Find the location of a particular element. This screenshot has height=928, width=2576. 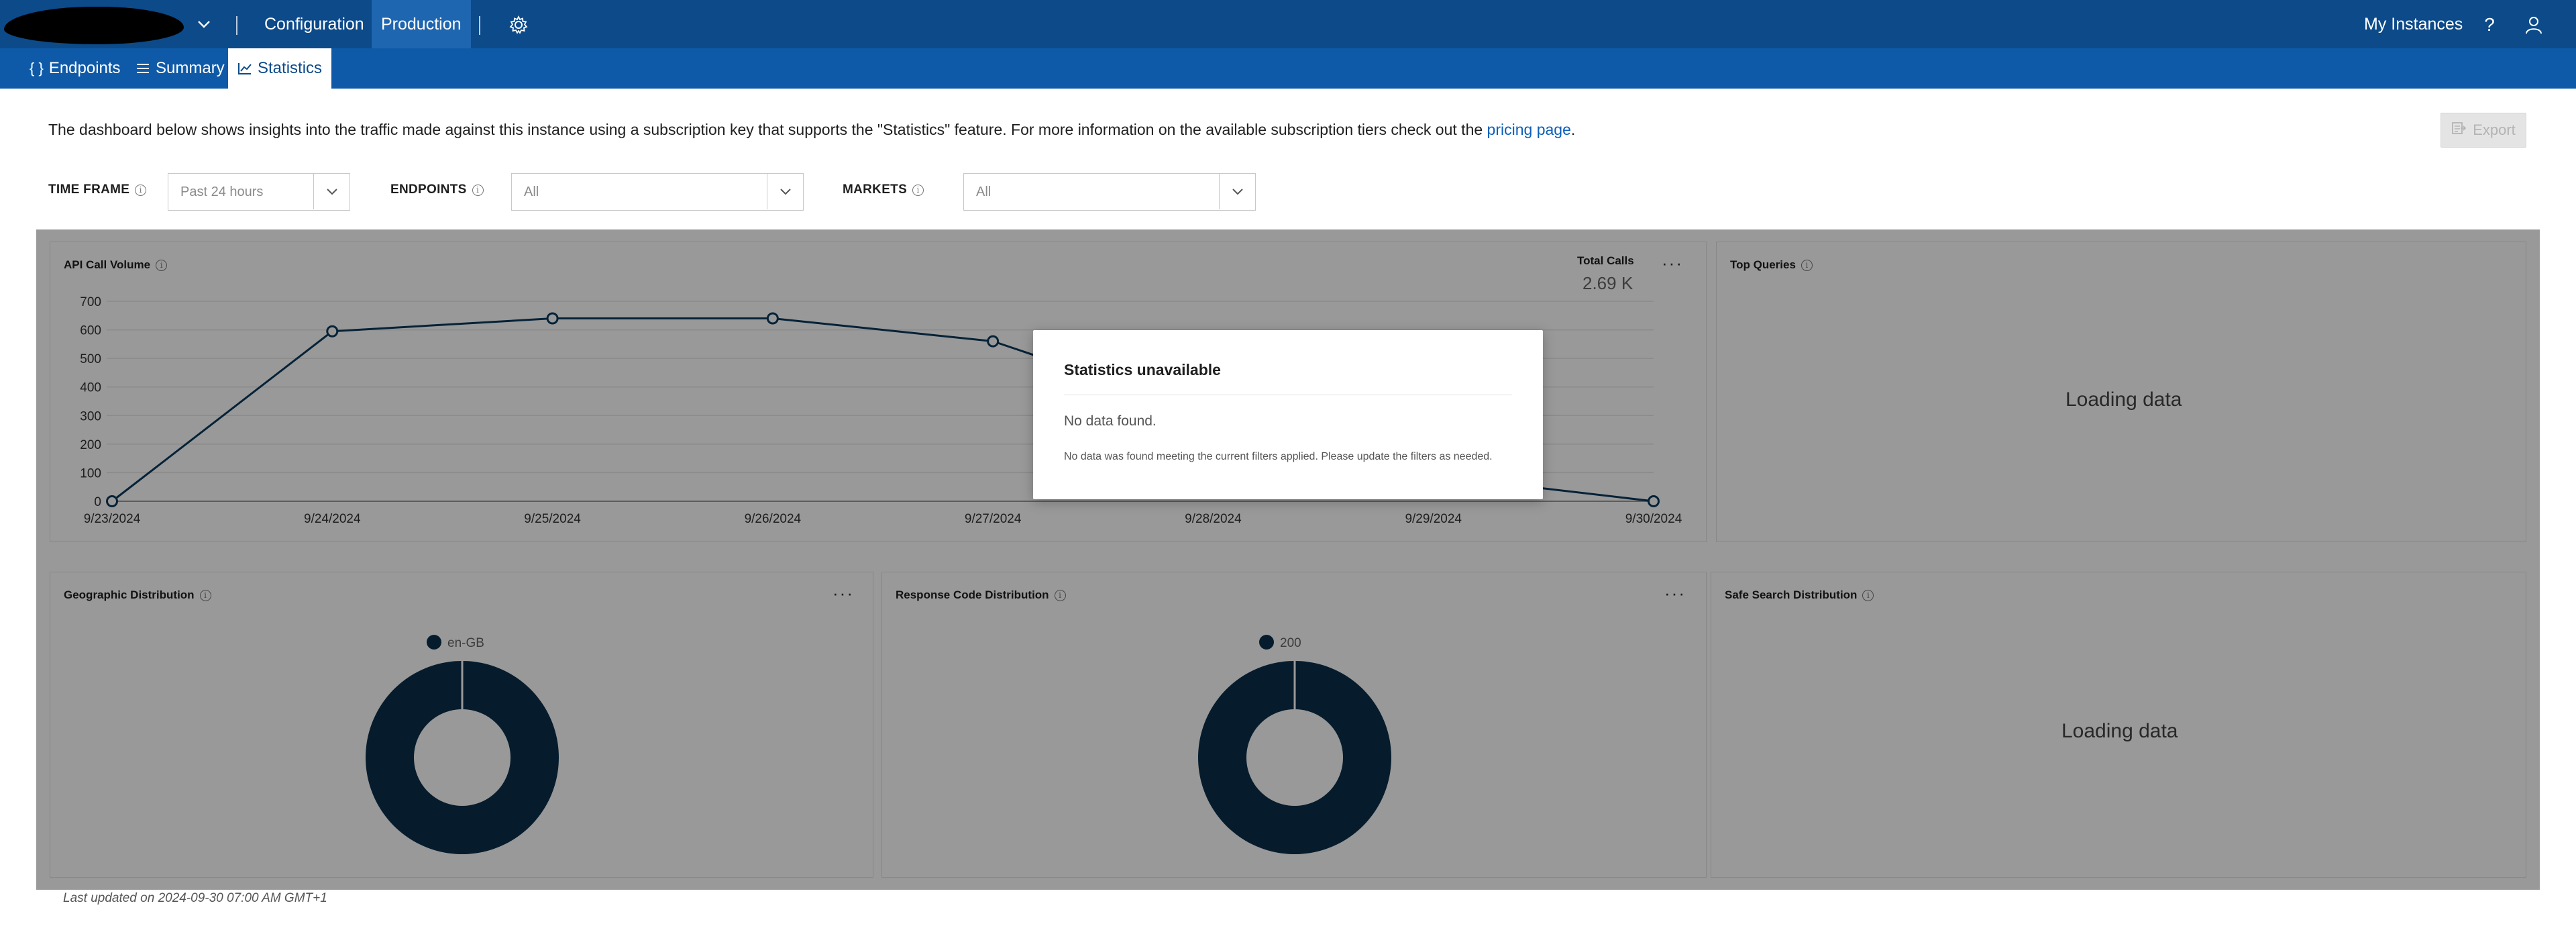

timeframe-value: Past 24 hours is located at coordinates (222, 191).